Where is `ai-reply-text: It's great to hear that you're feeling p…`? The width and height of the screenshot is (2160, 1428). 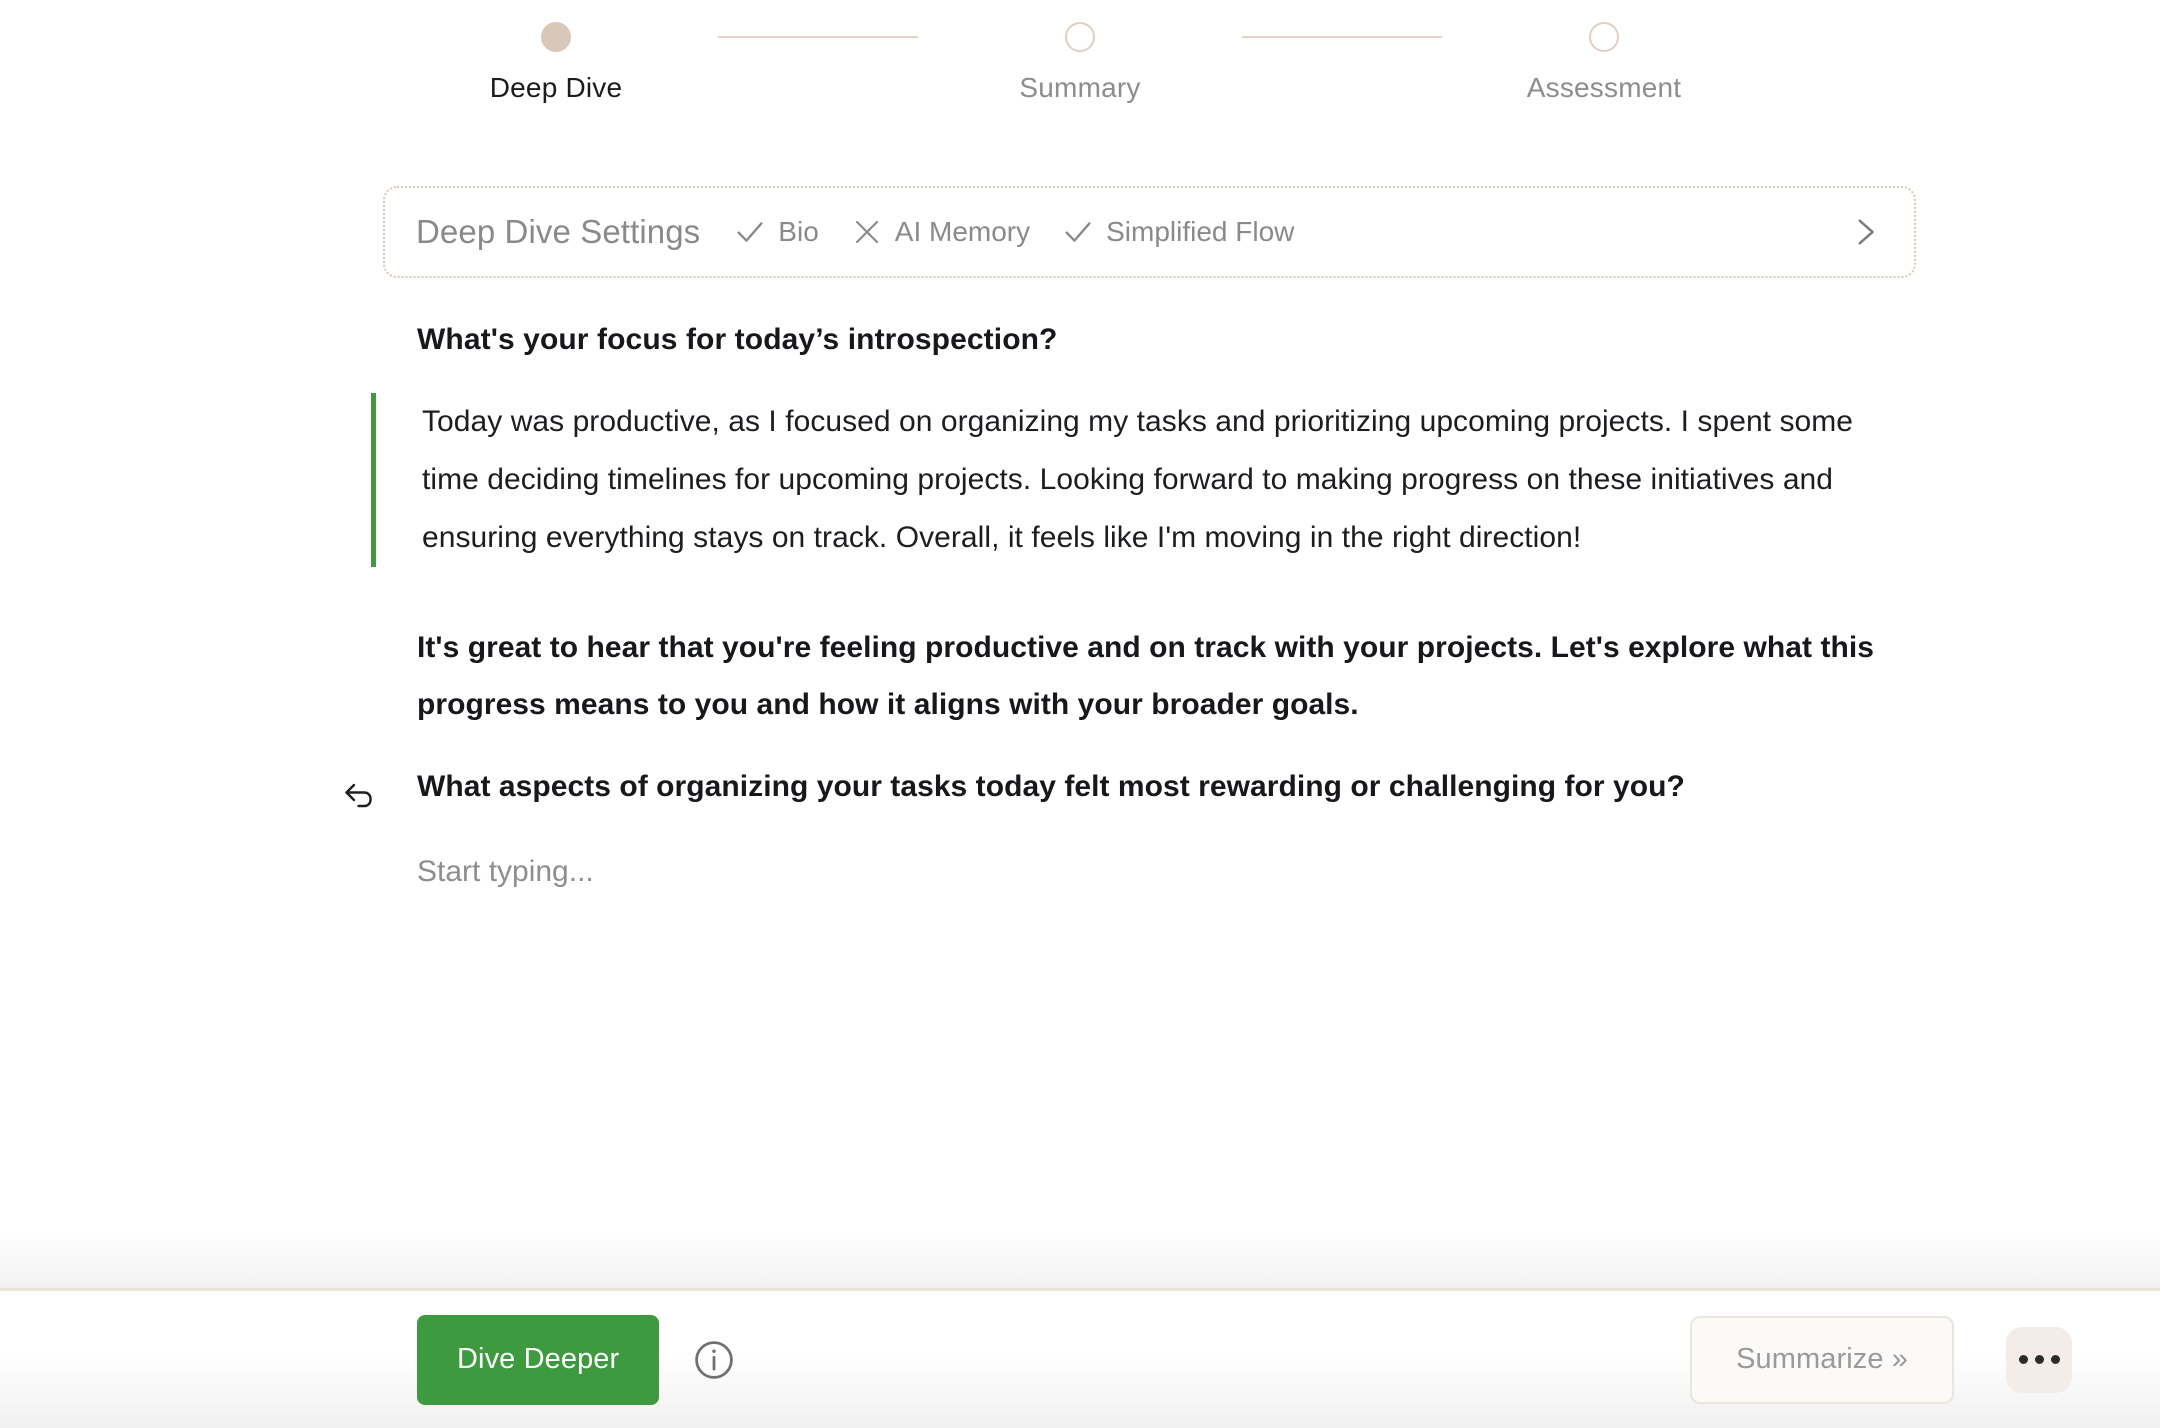
ai-reply-text: It's great to hear that you're feeling p… is located at coordinates (1145, 676).